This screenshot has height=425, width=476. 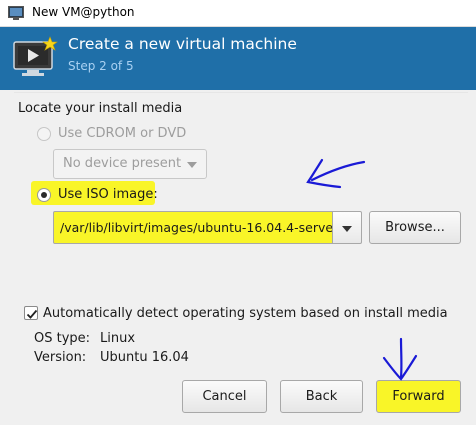 I want to click on cancel-button: Cancel, so click(x=224, y=396).